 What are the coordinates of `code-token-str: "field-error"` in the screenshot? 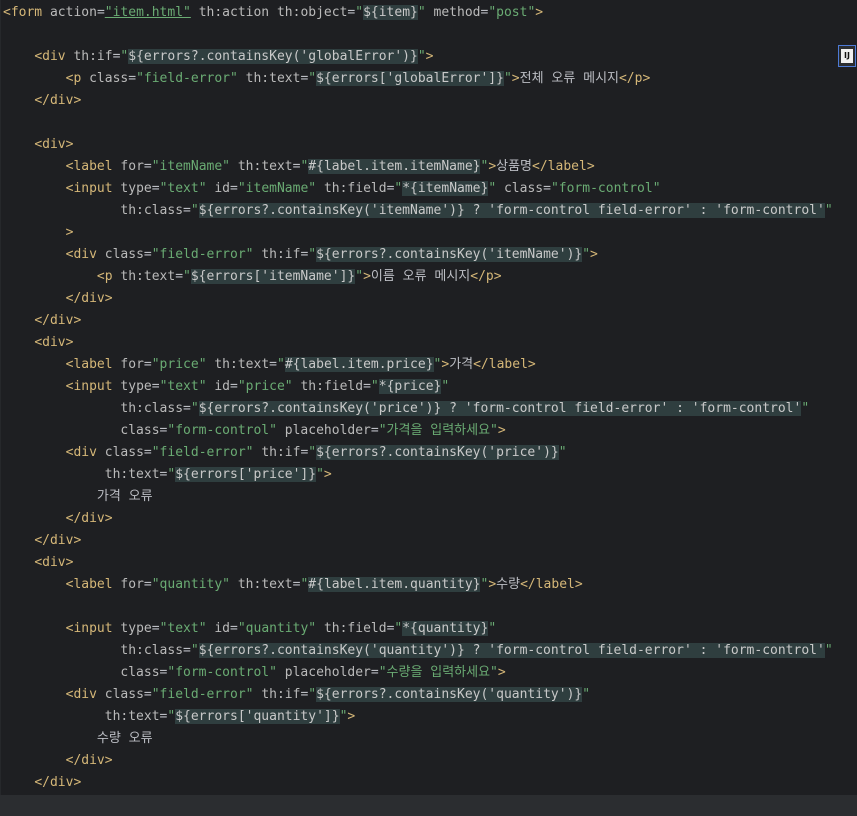 It's located at (187, 78).